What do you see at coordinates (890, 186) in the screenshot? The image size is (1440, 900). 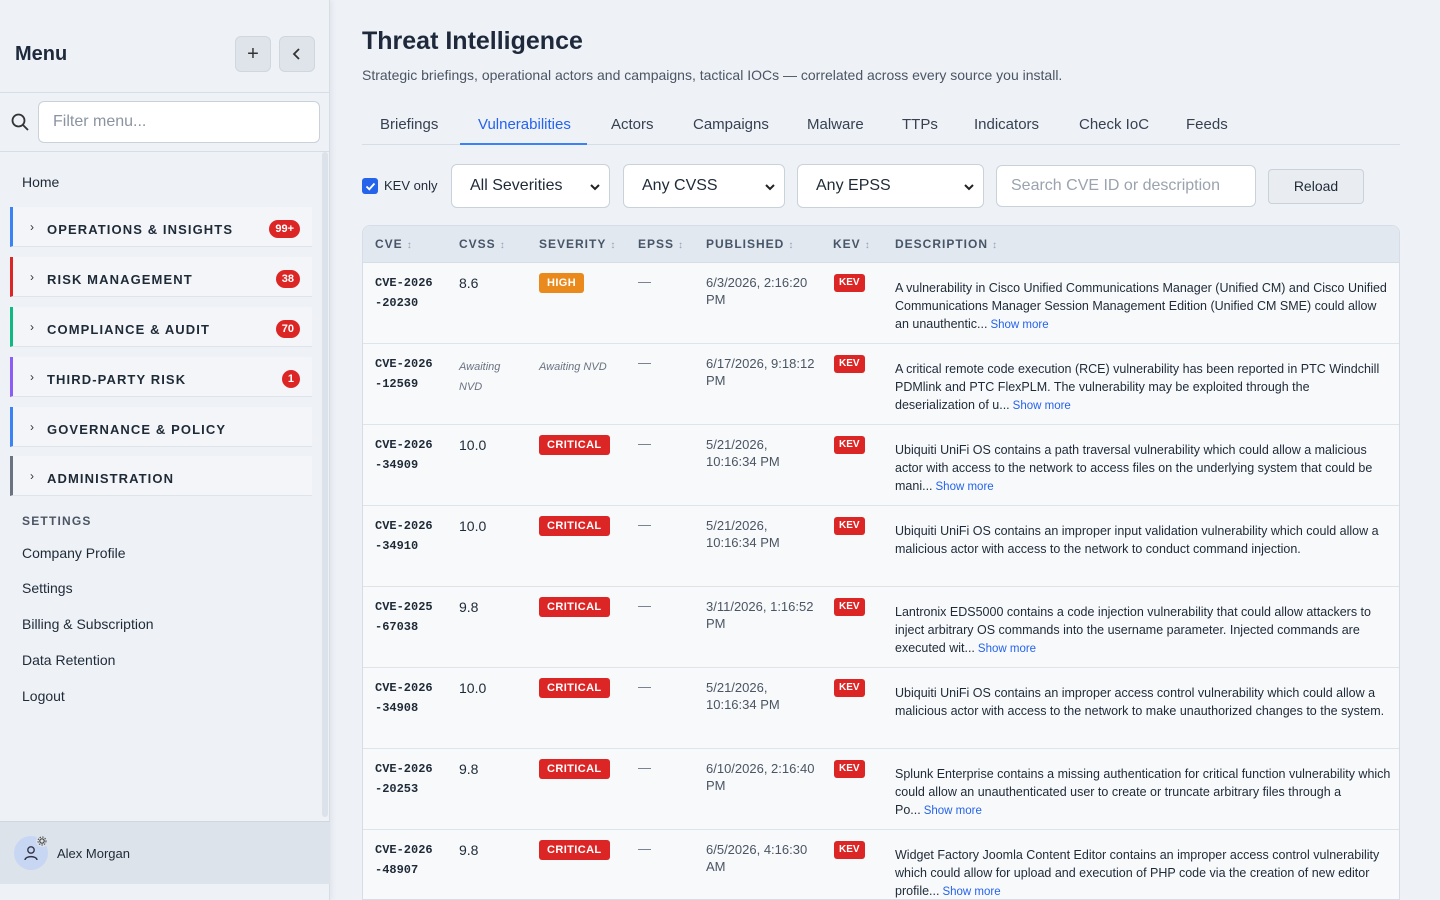 I see `epss-select: Any EPSS` at bounding box center [890, 186].